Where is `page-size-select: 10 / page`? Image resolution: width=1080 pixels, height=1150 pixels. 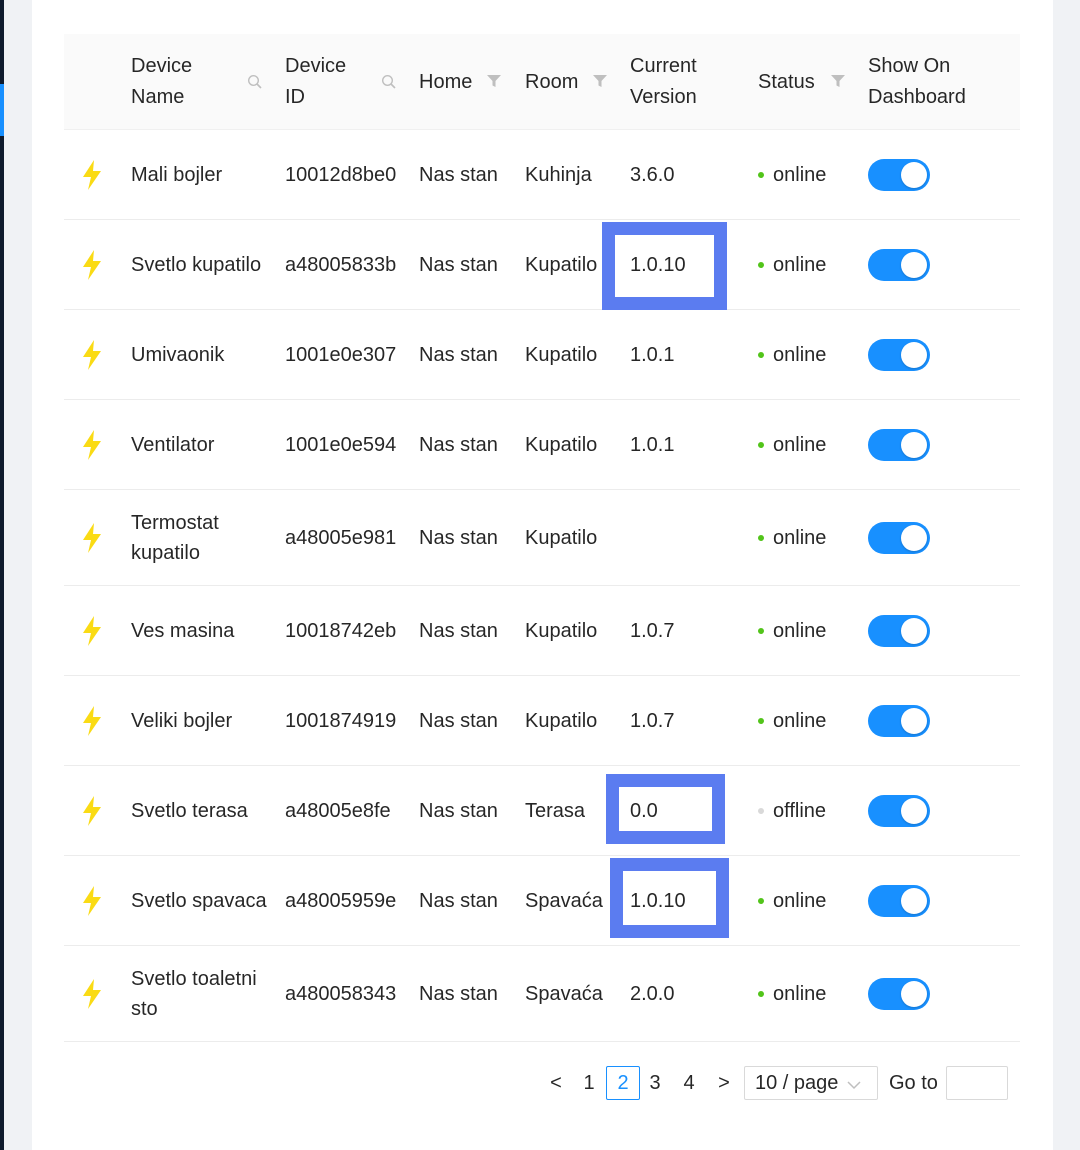 page-size-select: 10 / page is located at coordinates (811, 1083).